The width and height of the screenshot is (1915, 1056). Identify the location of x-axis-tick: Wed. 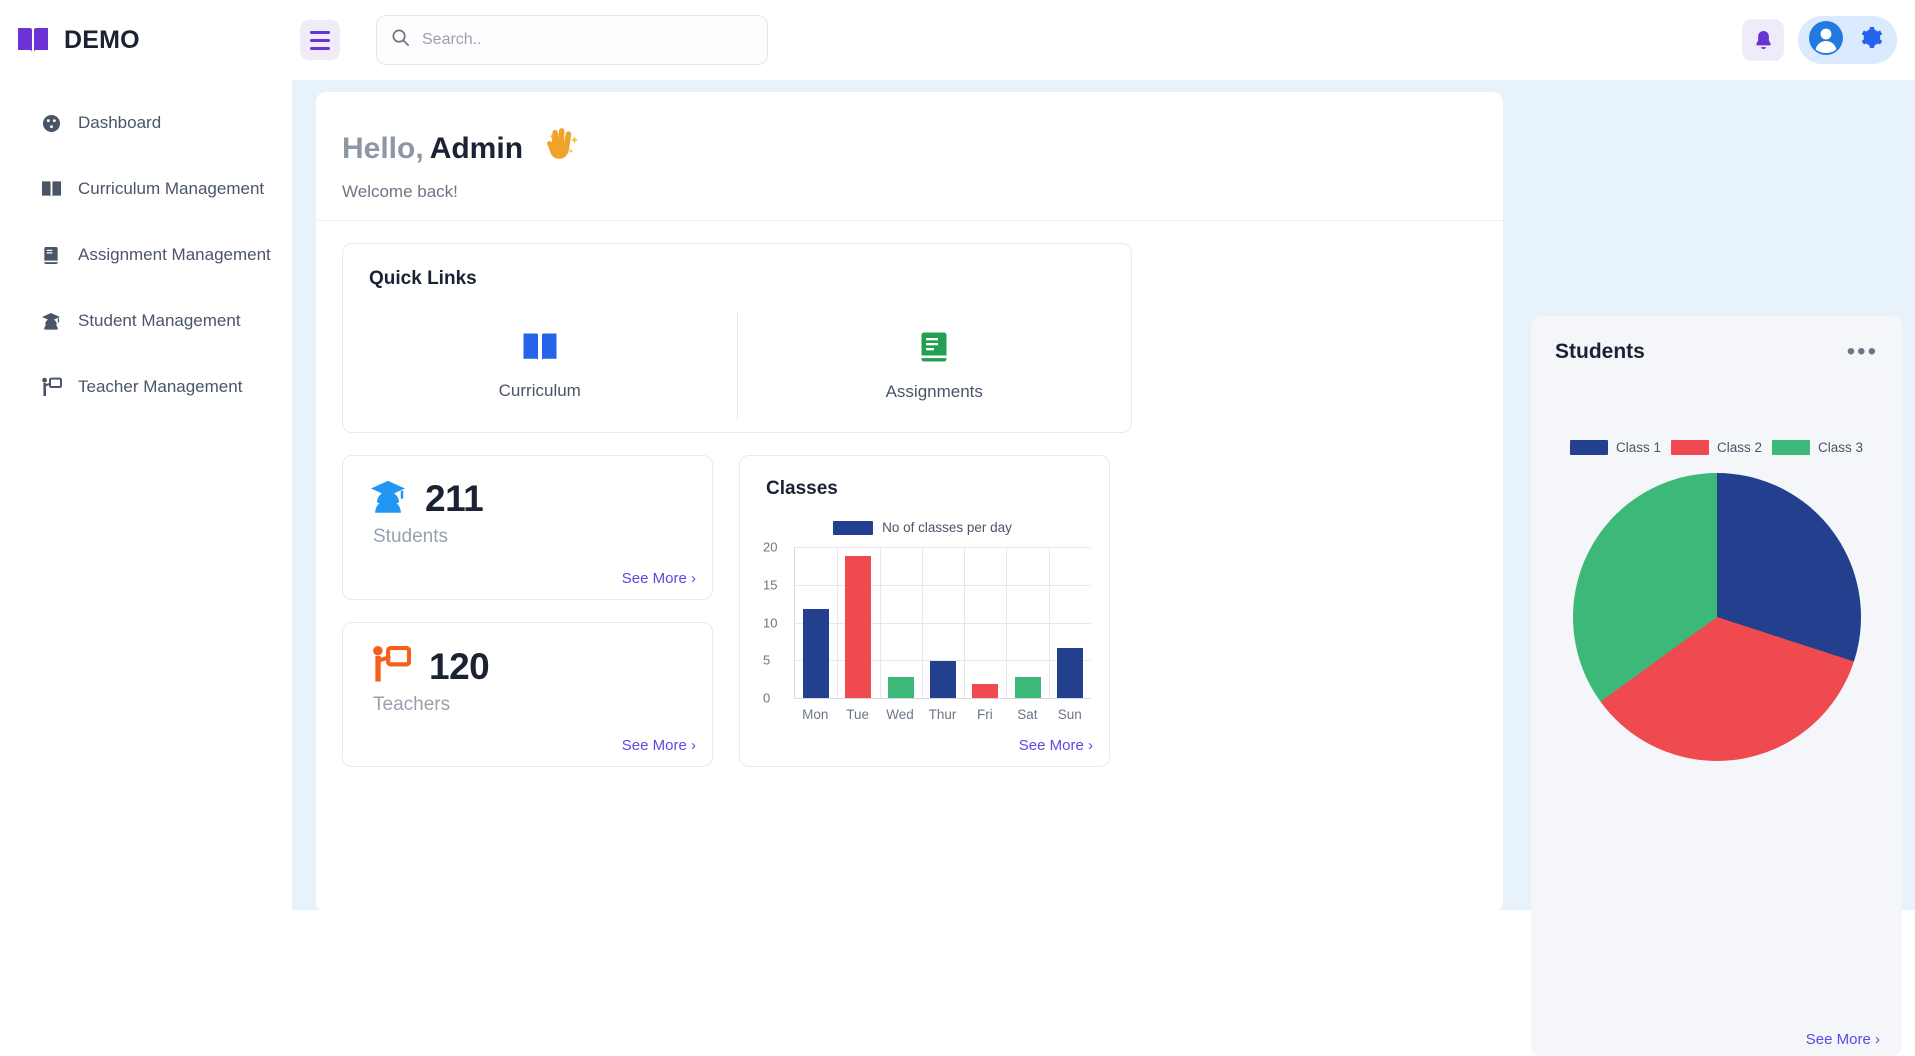
(900, 714).